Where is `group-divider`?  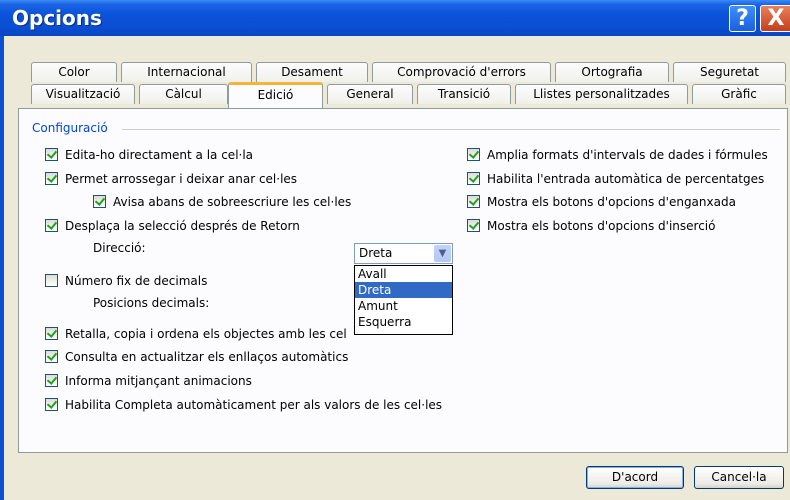
group-divider is located at coordinates (451, 129).